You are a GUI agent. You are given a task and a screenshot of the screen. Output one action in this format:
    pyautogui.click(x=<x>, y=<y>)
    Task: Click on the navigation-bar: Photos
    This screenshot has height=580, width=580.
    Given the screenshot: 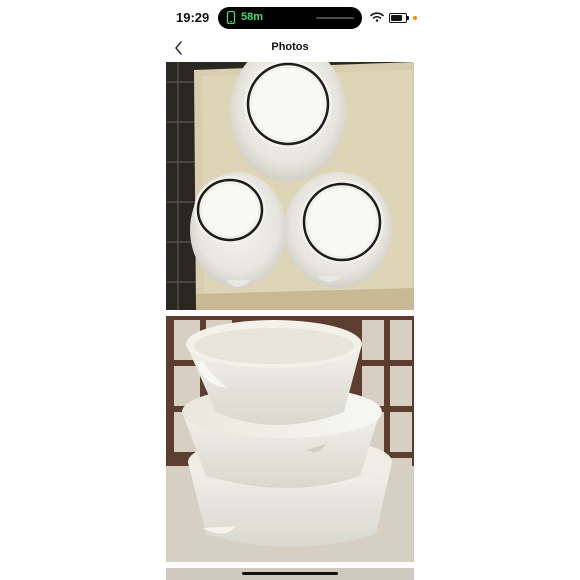 What is the action you would take?
    pyautogui.click(x=290, y=48)
    